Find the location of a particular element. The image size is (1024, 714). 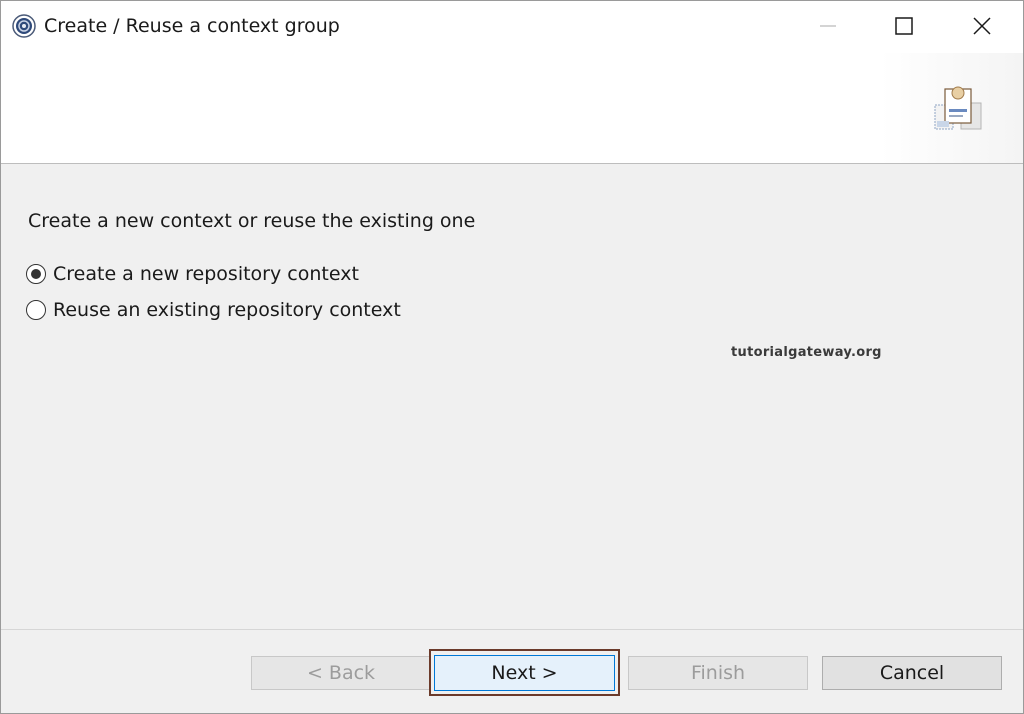

app-icon is located at coordinates (24, 26).